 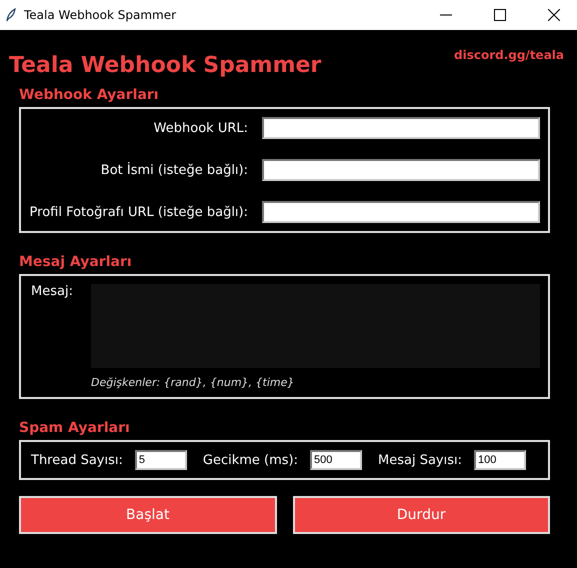 What do you see at coordinates (77, 460) in the screenshot?
I see `field-label: Thread Sayısı:` at bounding box center [77, 460].